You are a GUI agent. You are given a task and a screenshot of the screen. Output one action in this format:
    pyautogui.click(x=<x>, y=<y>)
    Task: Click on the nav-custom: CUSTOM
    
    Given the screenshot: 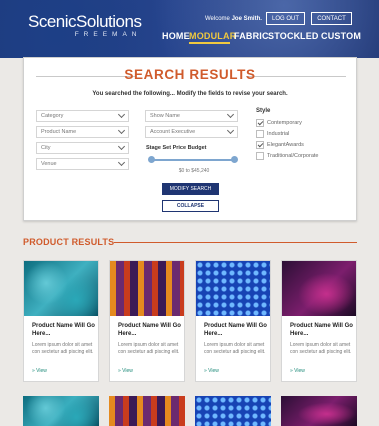 What is the action you would take?
    pyautogui.click(x=341, y=36)
    